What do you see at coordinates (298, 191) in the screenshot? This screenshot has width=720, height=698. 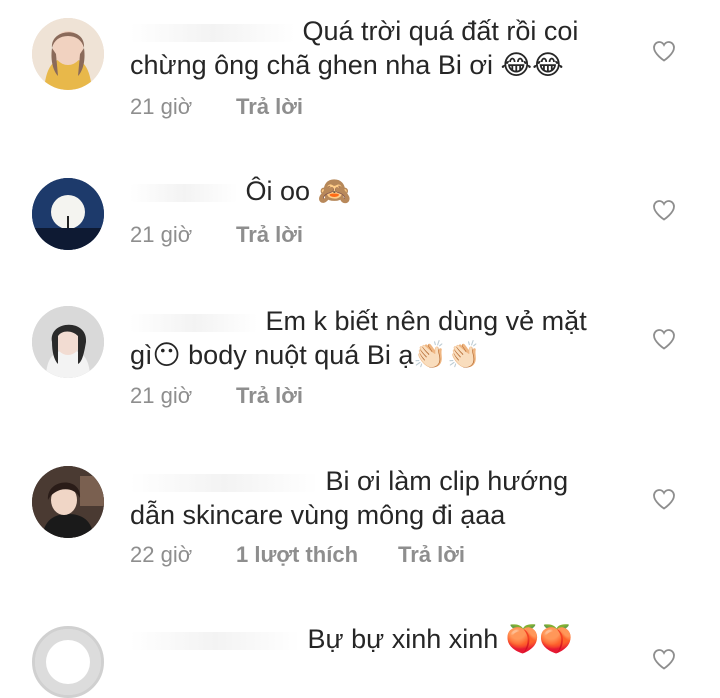 I see `comment-body: Ôi oo 🙈` at bounding box center [298, 191].